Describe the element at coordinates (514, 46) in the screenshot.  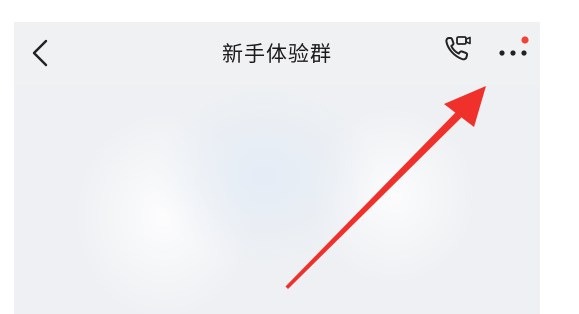
I see `more-dots-icon` at that location.